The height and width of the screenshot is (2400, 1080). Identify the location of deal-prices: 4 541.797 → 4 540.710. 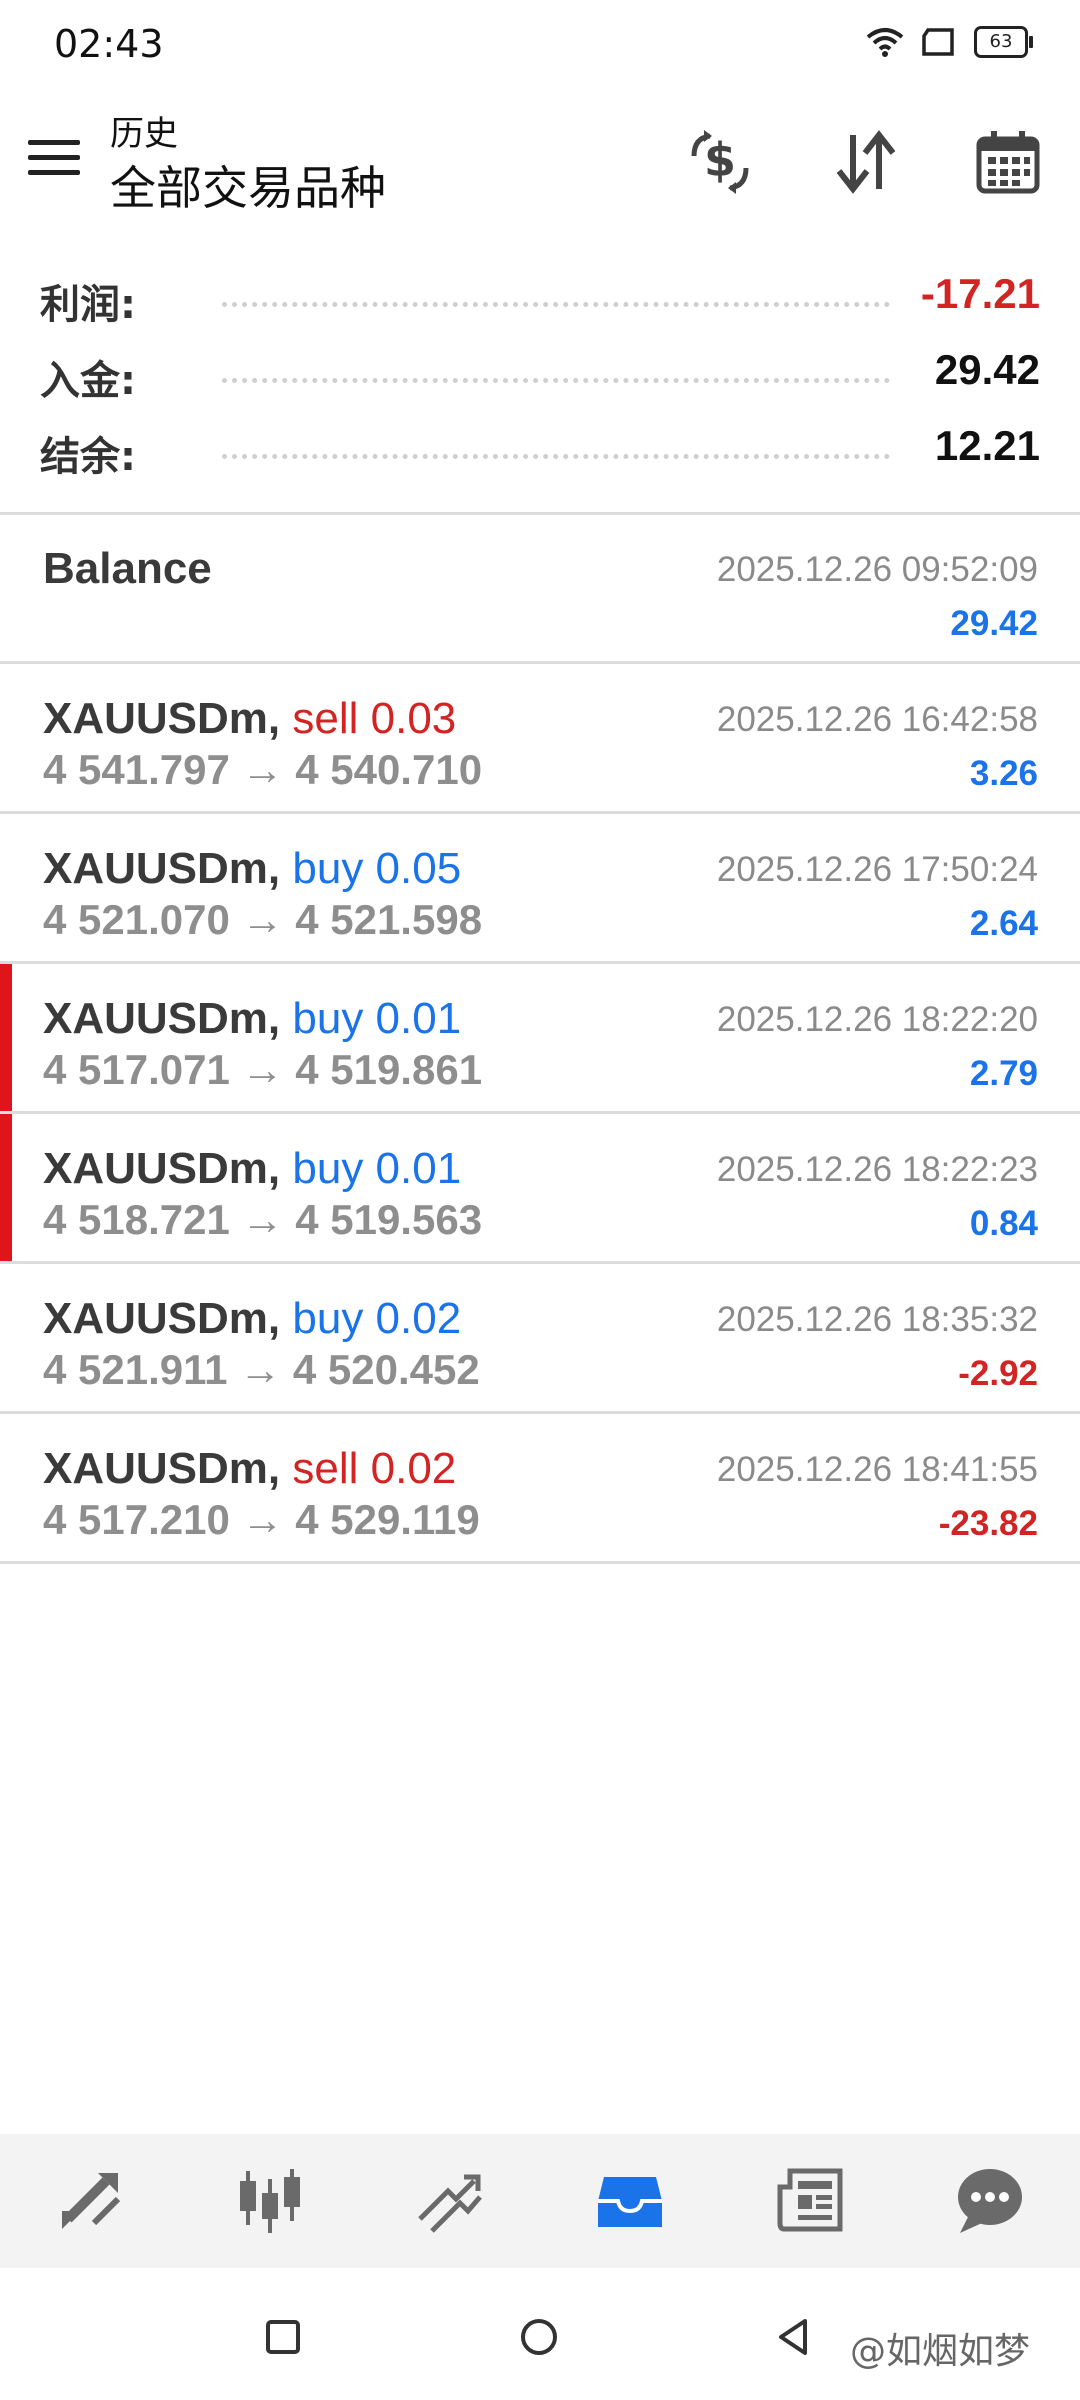
(262, 770).